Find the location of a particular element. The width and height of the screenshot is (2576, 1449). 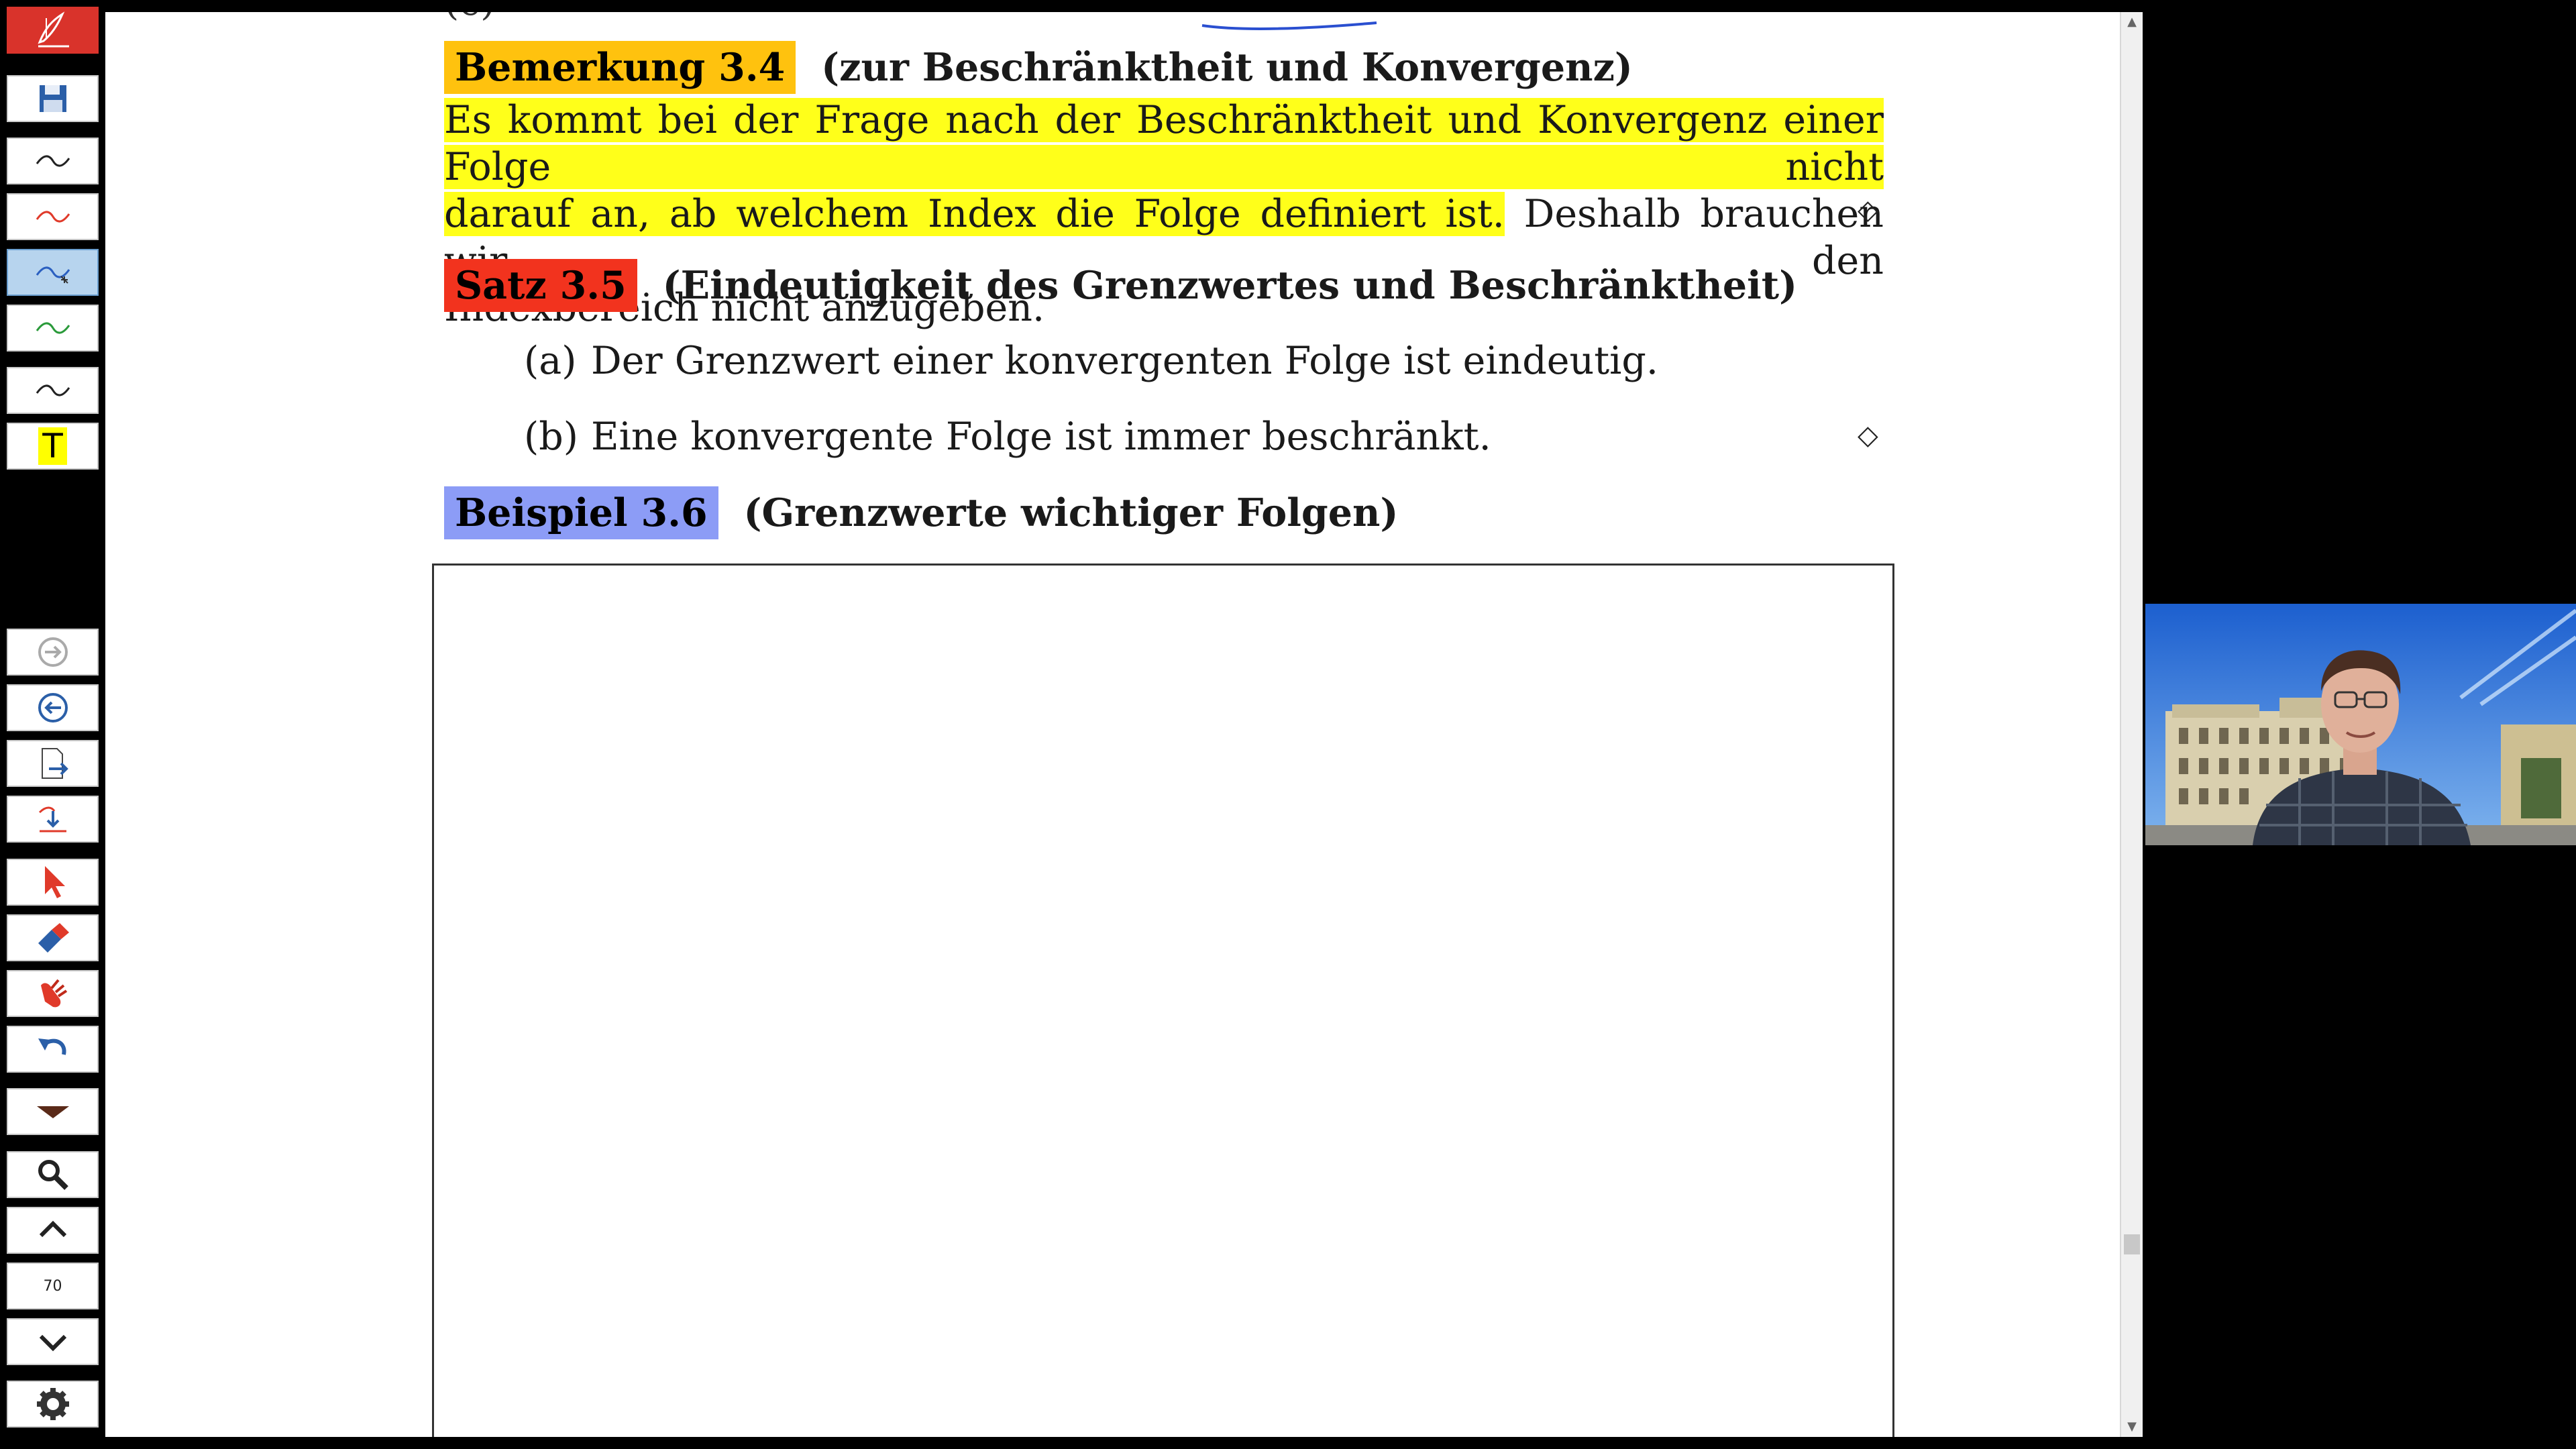

text-t-icon: T is located at coordinates (52, 446).